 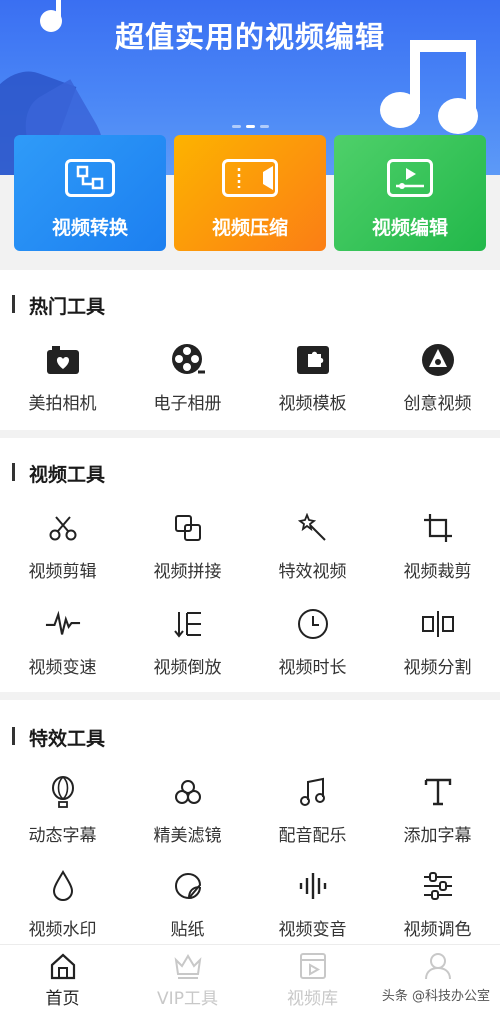 I want to click on tool-label: 精美滤镜, so click(x=187, y=836).